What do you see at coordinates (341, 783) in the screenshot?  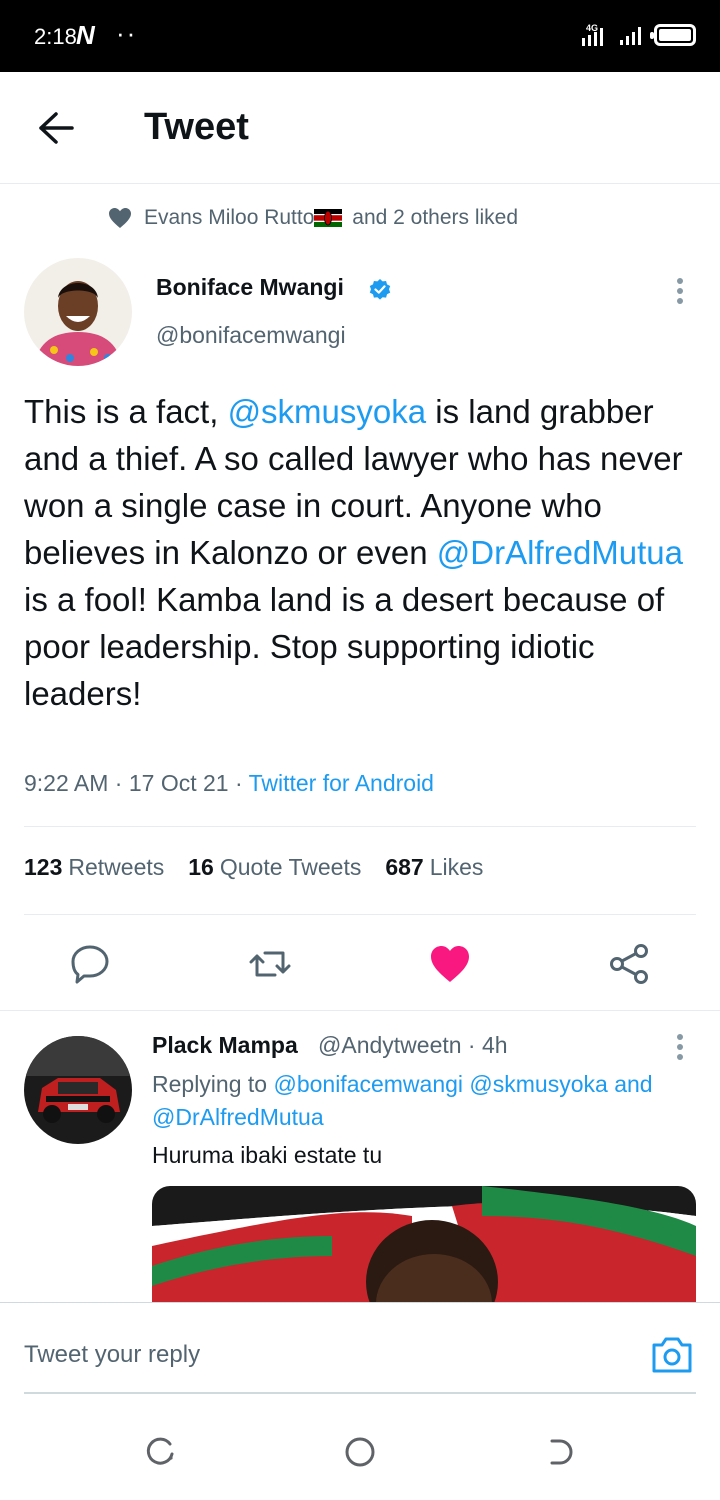 I see `tweet-source: Twitter for Android` at bounding box center [341, 783].